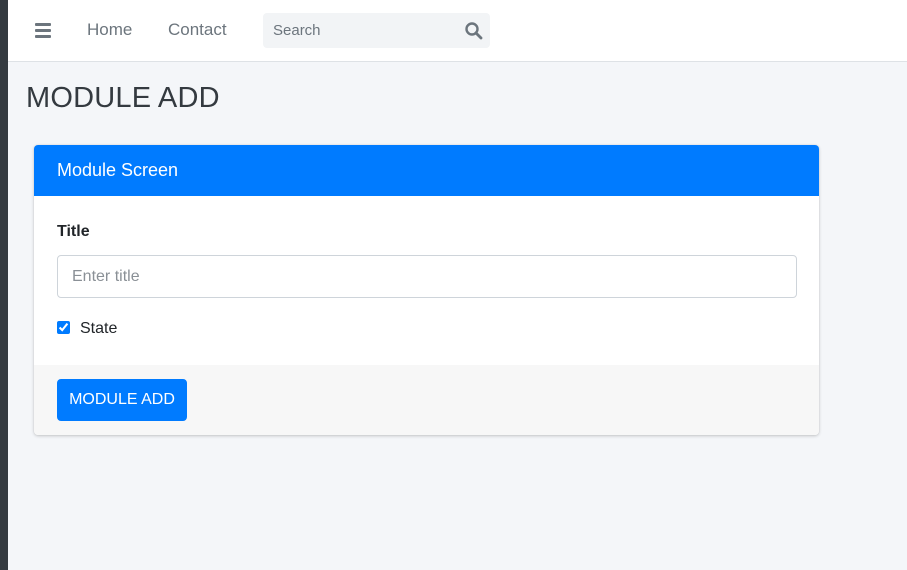 The width and height of the screenshot is (907, 570). I want to click on search-input, so click(358, 30).